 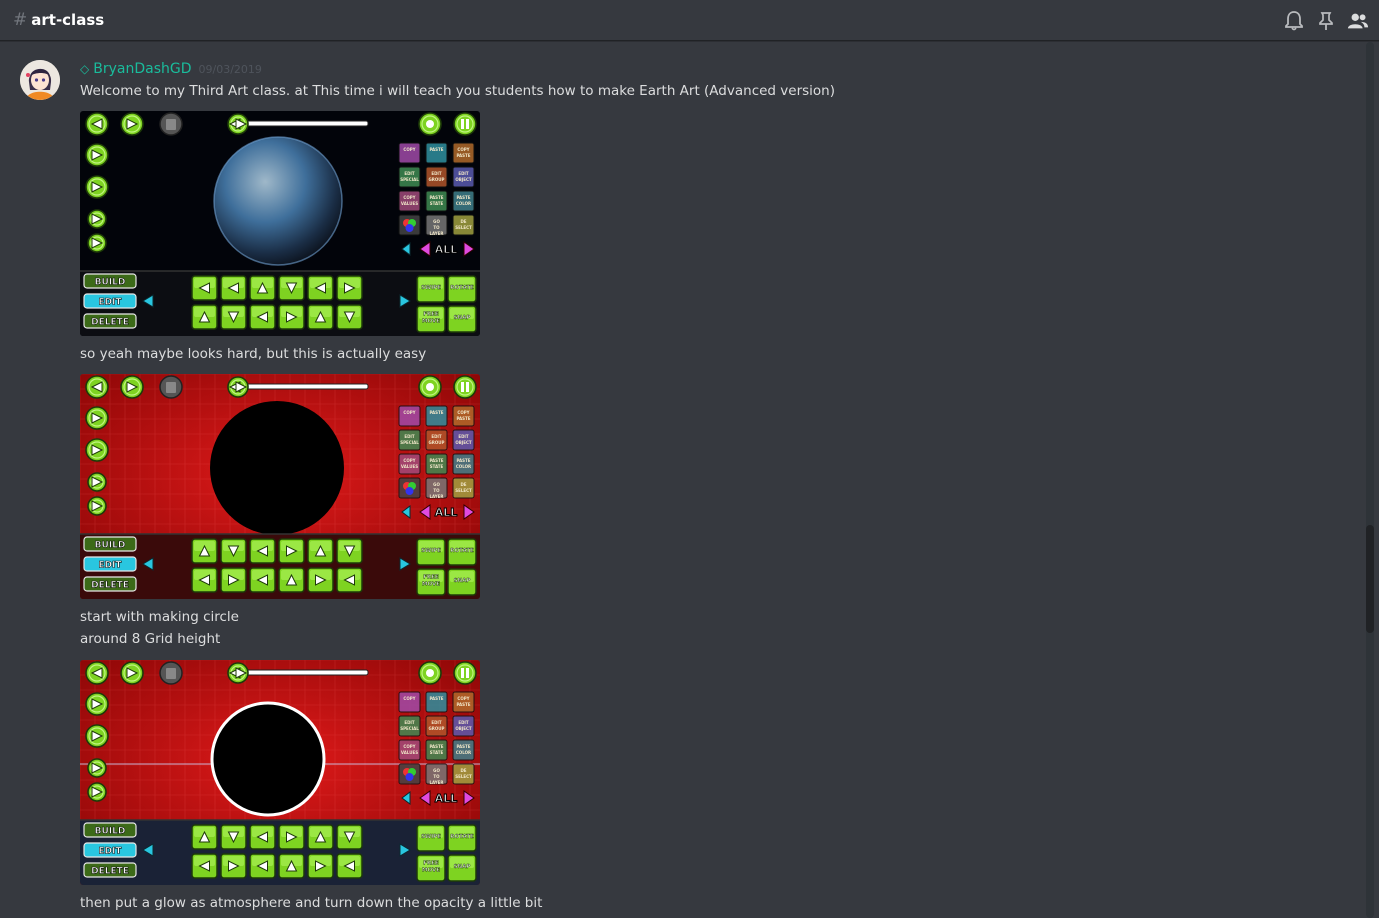 I want to click on header-toolbar, so click(x=1331, y=20).